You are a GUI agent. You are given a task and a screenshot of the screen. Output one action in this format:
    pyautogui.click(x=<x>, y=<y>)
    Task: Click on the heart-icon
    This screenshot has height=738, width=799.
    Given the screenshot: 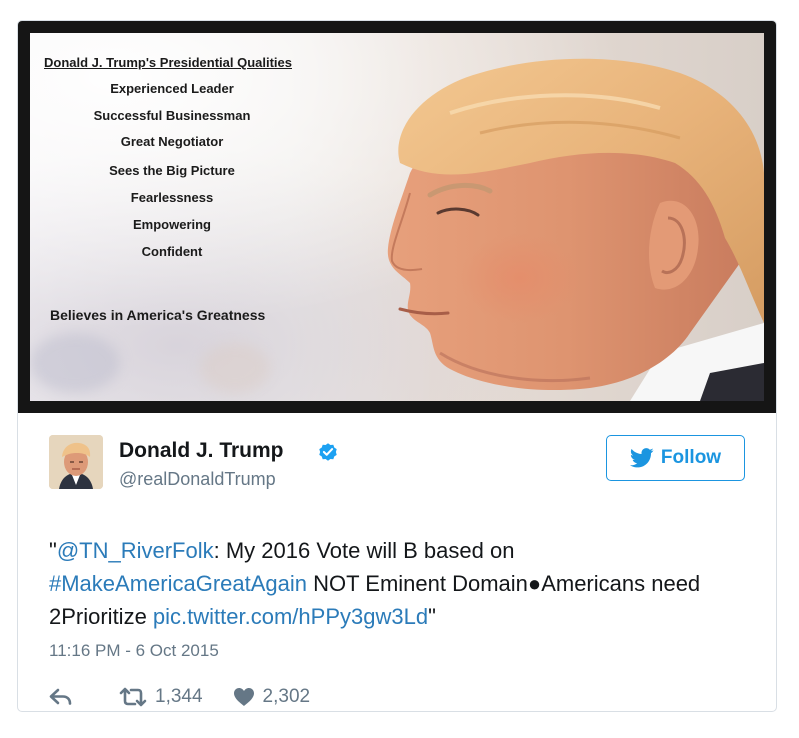 What is the action you would take?
    pyautogui.click(x=243, y=697)
    